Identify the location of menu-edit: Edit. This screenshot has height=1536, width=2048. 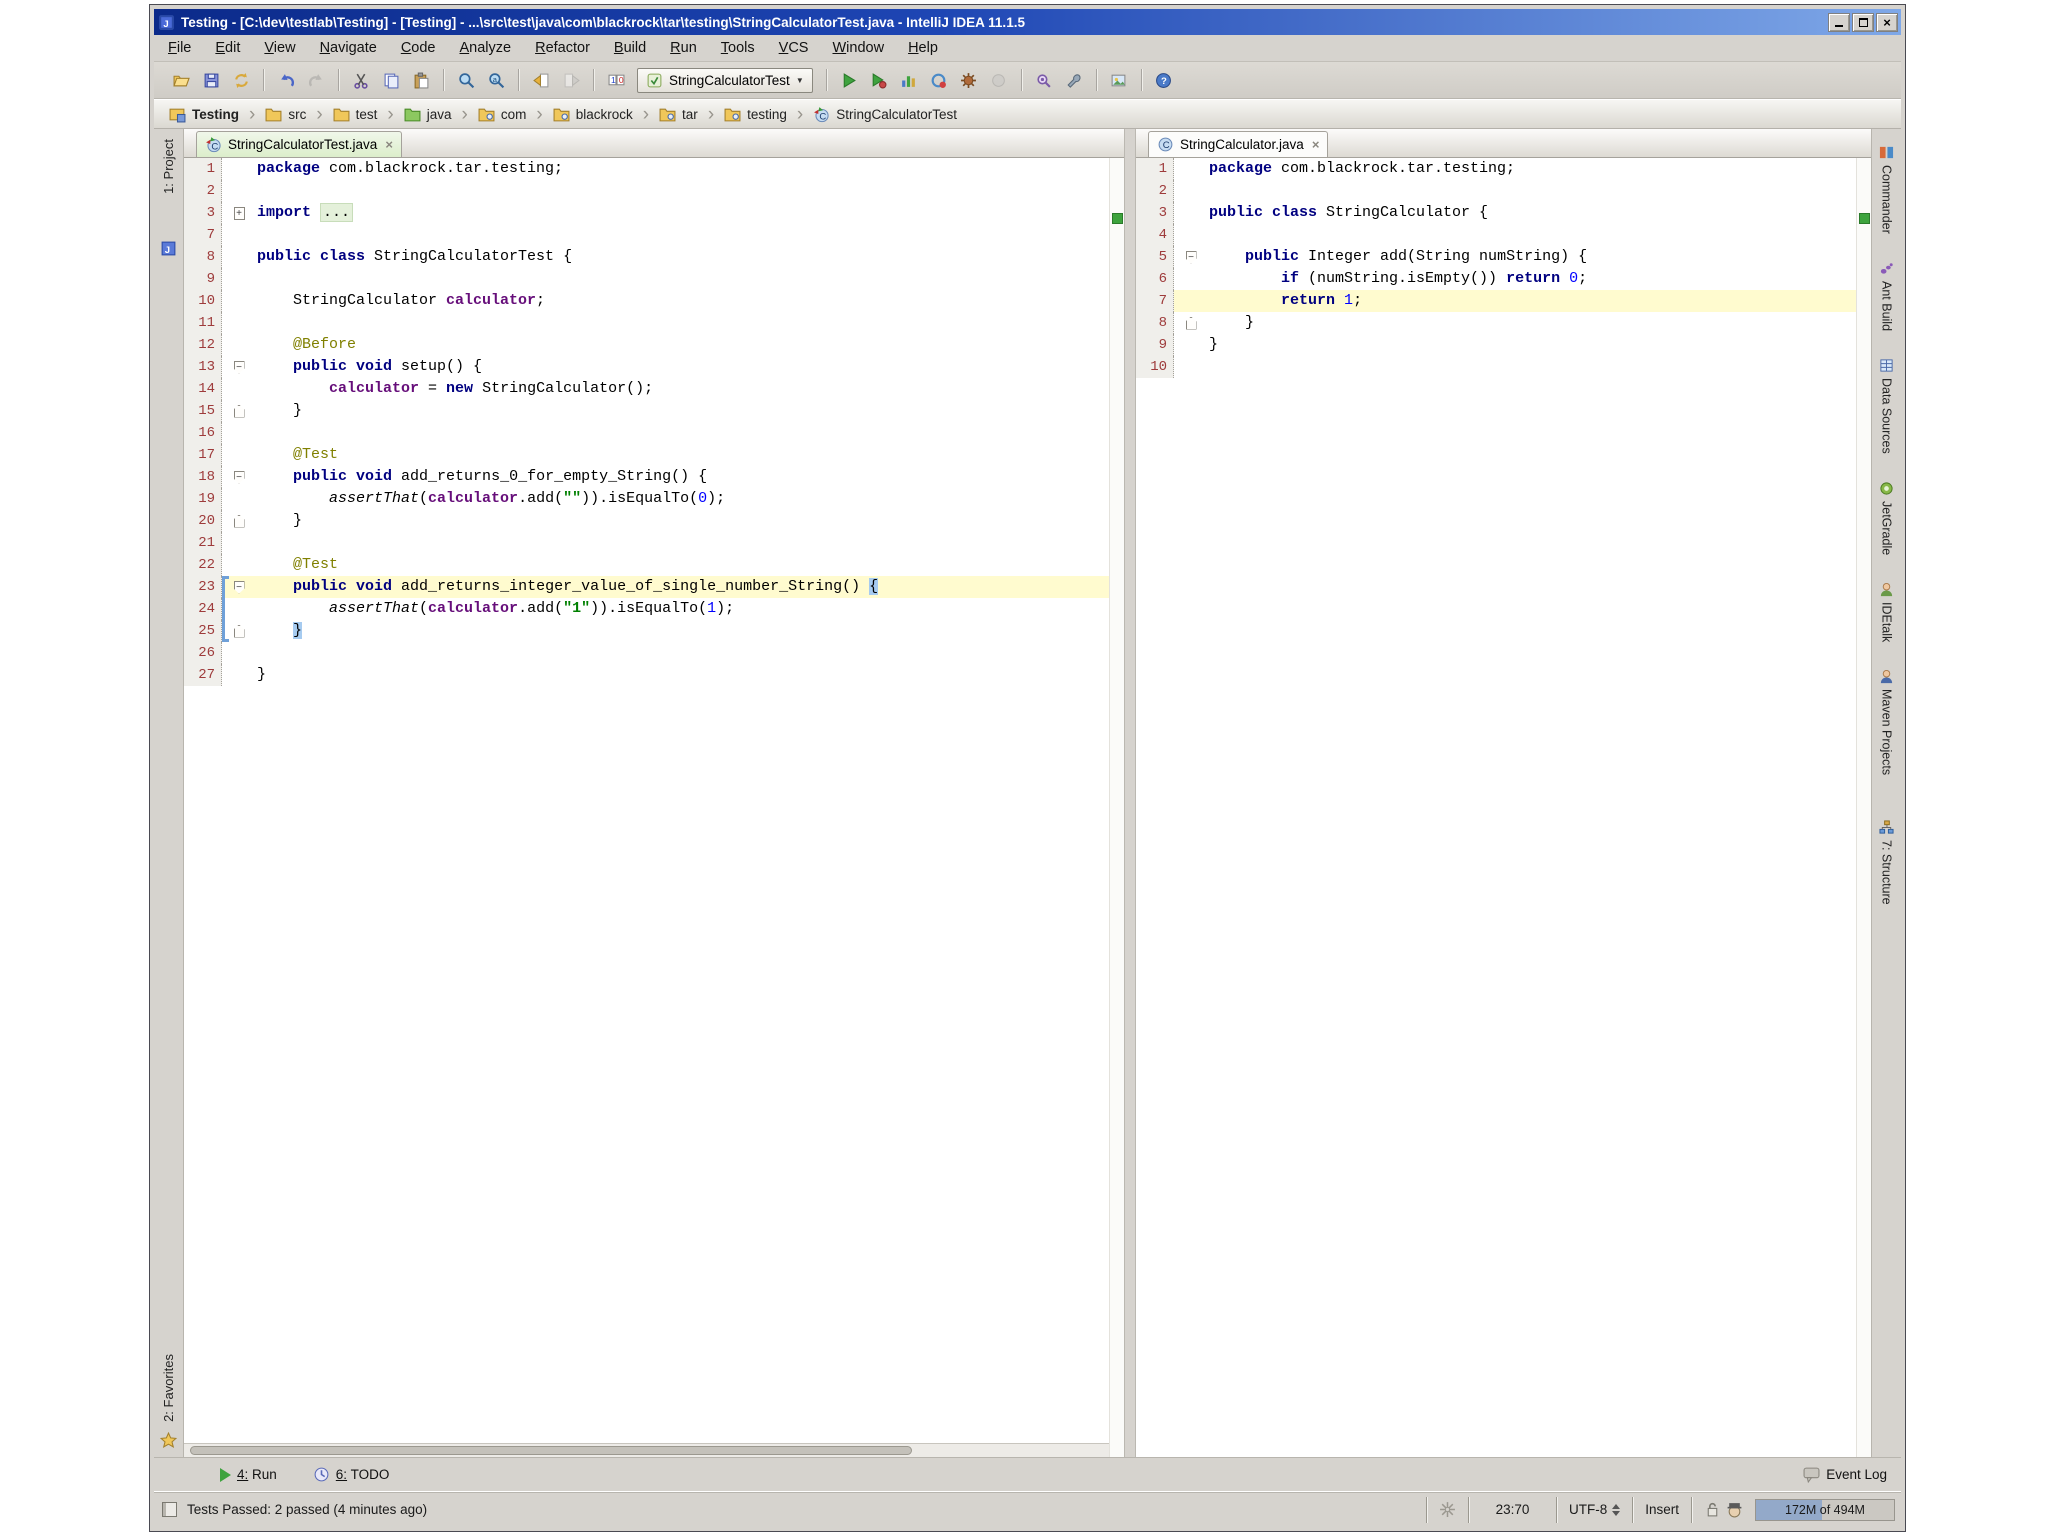
(227, 48).